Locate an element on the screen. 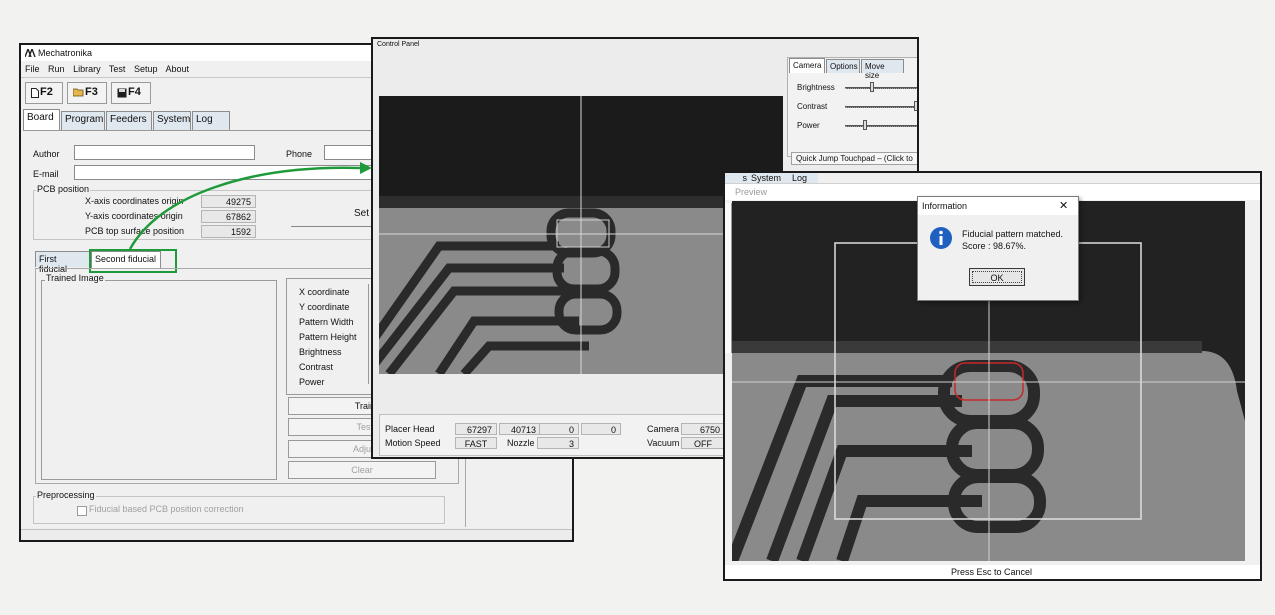 This screenshot has height=615, width=1275. control-panel-title: Control Panel is located at coordinates (398, 44).